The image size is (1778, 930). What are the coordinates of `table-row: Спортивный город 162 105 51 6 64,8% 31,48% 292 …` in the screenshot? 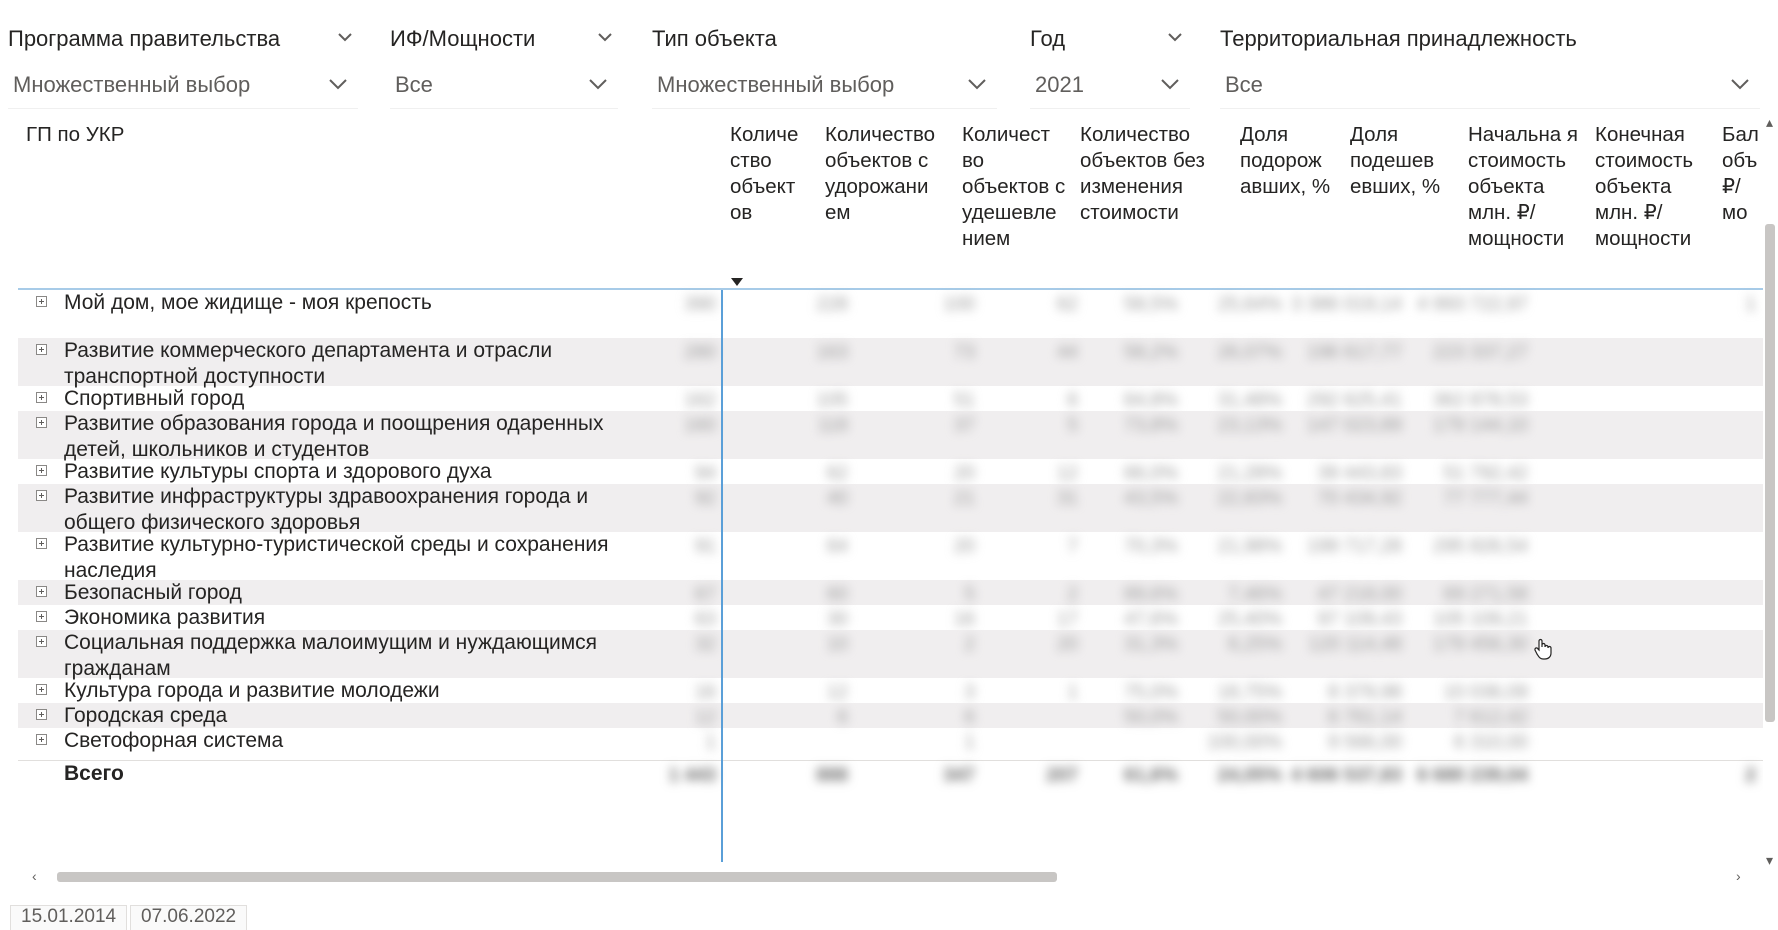 It's located at (891, 398).